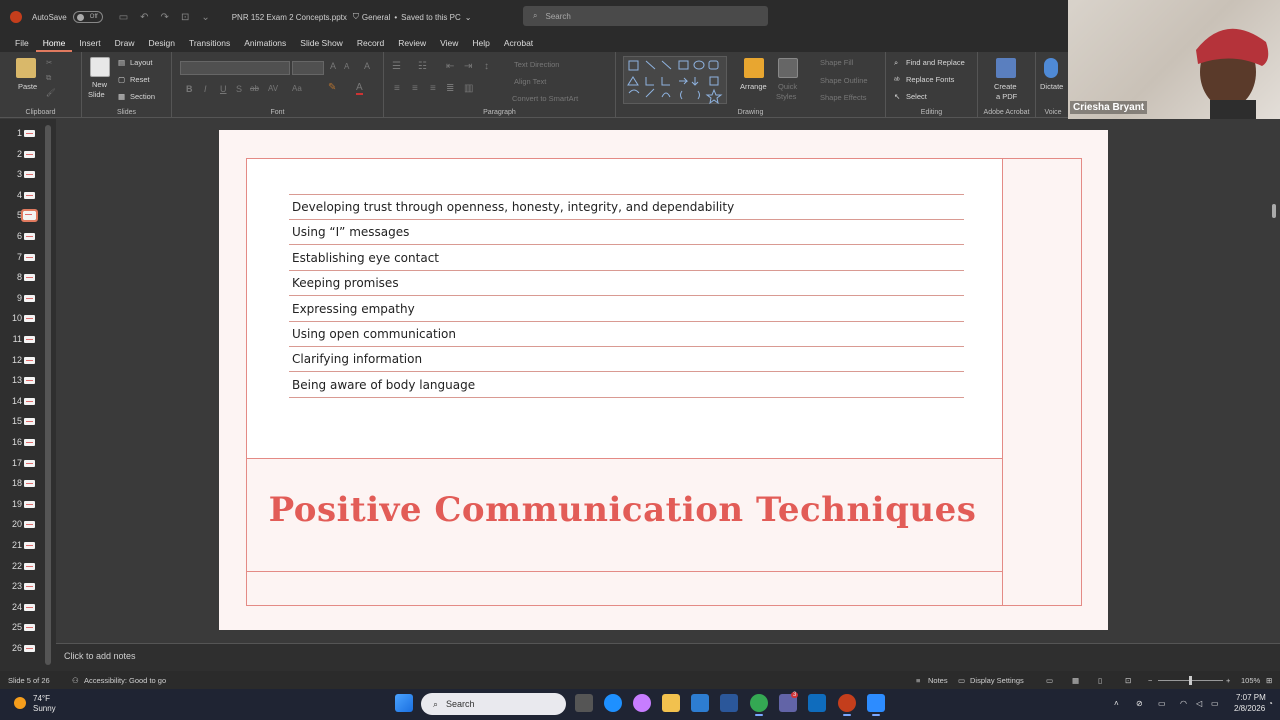  I want to click on quick-styles-button-line2: Styles, so click(786, 96).